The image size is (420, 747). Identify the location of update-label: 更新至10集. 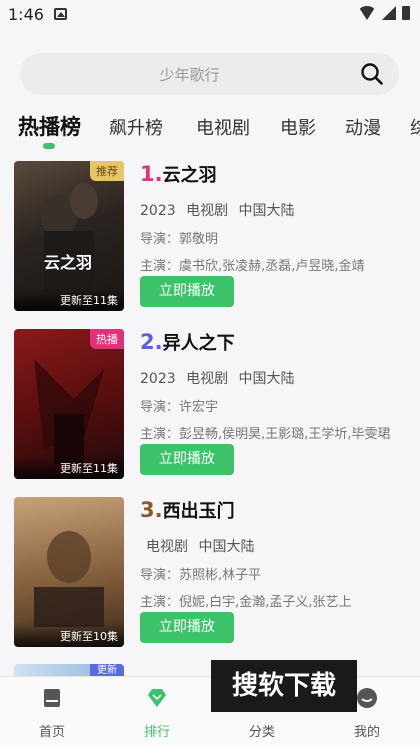
(69, 635).